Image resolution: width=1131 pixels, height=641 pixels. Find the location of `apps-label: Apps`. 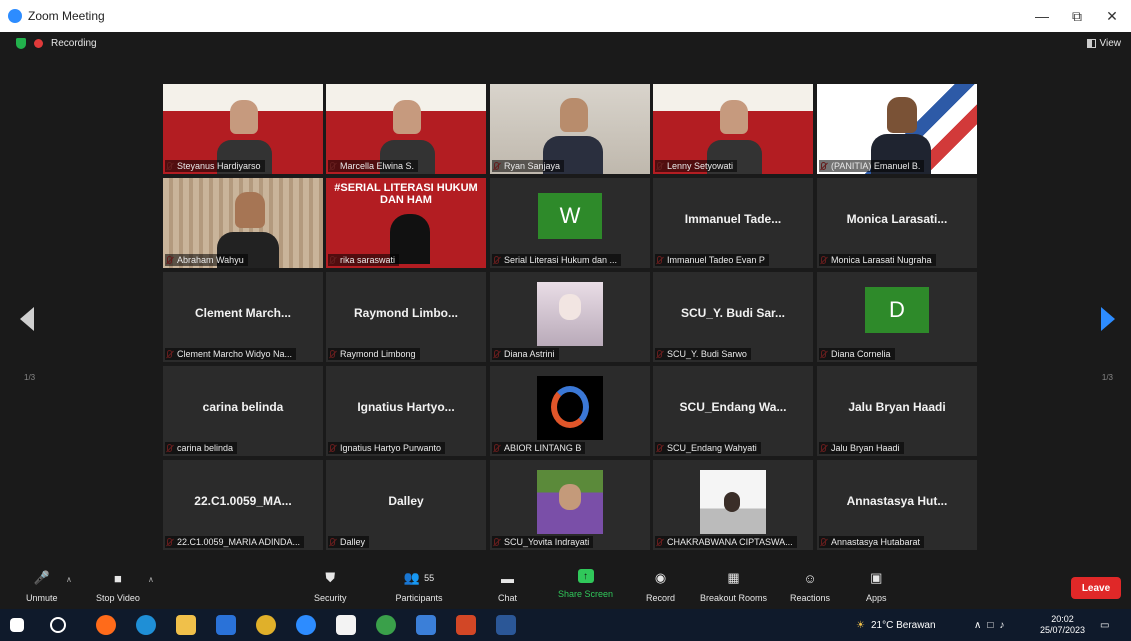

apps-label: Apps is located at coordinates (876, 598).